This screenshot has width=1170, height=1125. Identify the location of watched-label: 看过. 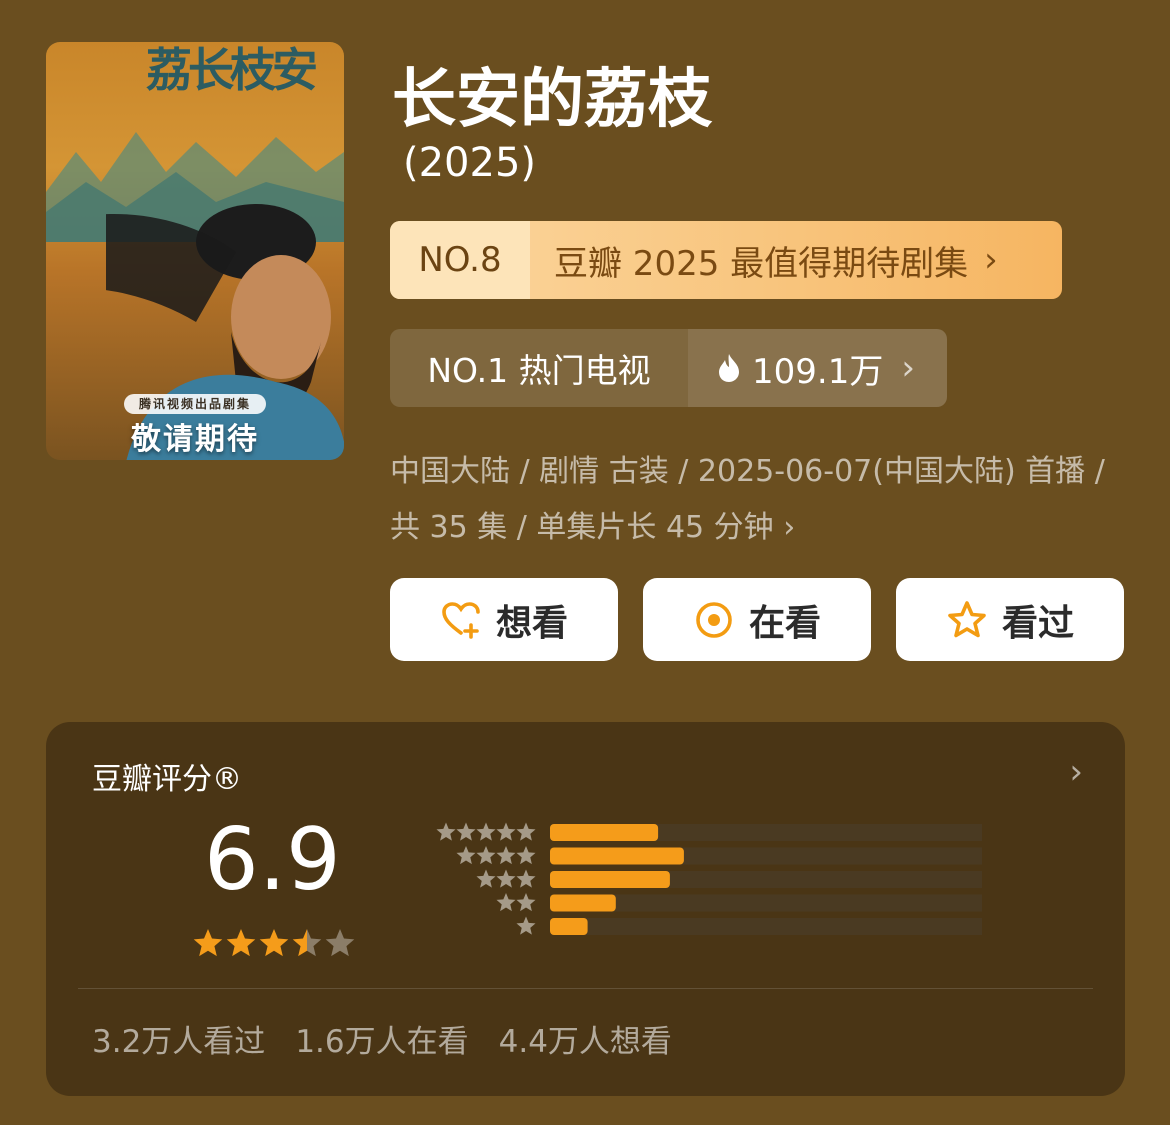
(1037, 623).